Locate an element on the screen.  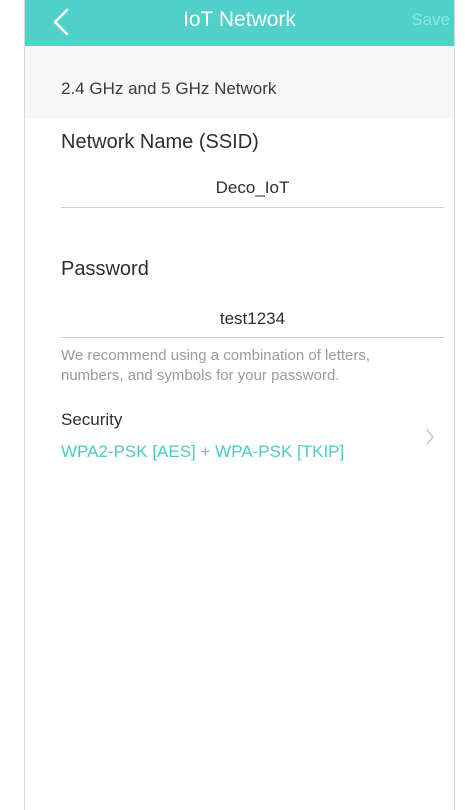
section-title: 2.4 GHz and 5 GHz Network is located at coordinates (169, 88).